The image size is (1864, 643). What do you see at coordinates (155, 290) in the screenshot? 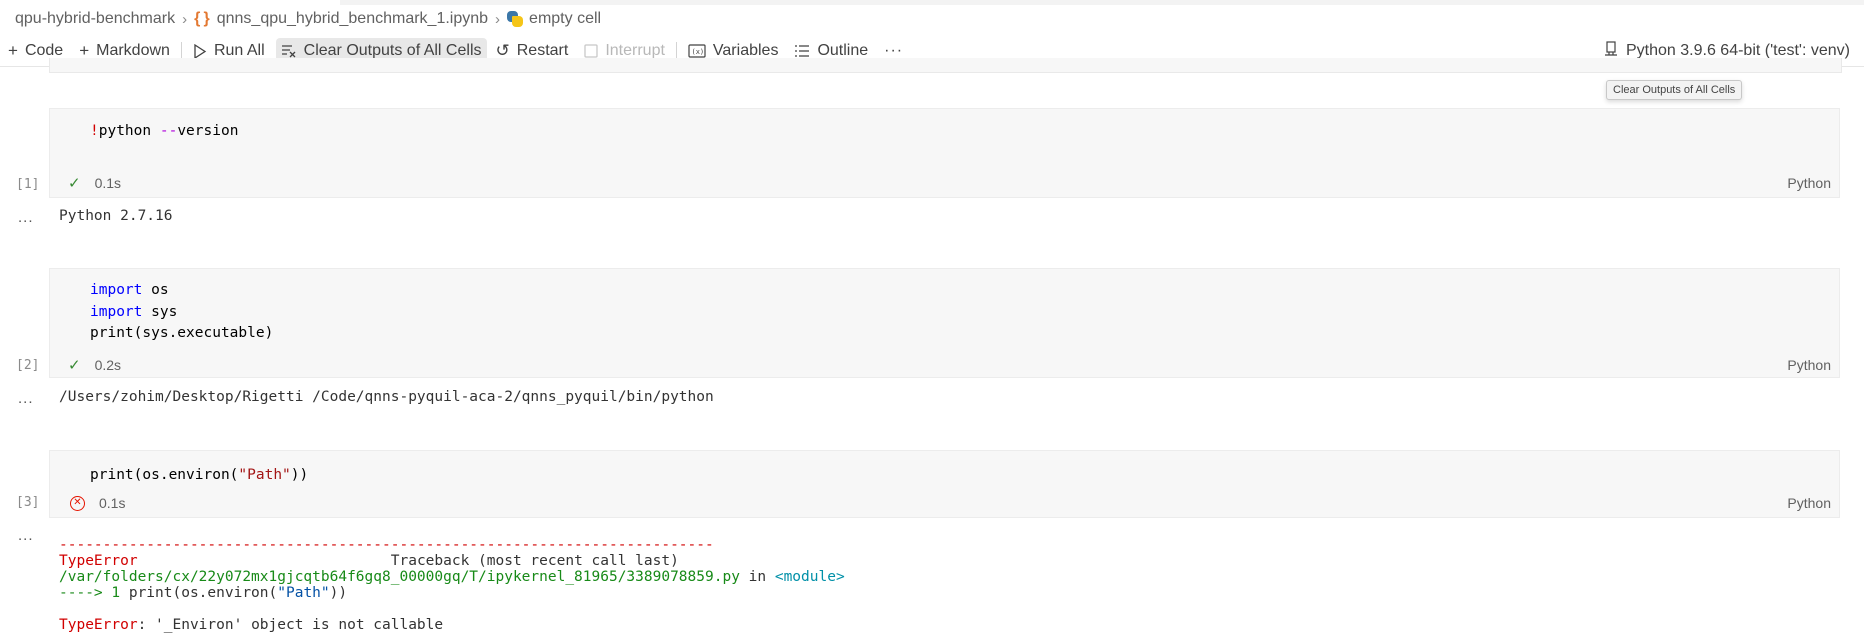
I see `code-token: os` at bounding box center [155, 290].